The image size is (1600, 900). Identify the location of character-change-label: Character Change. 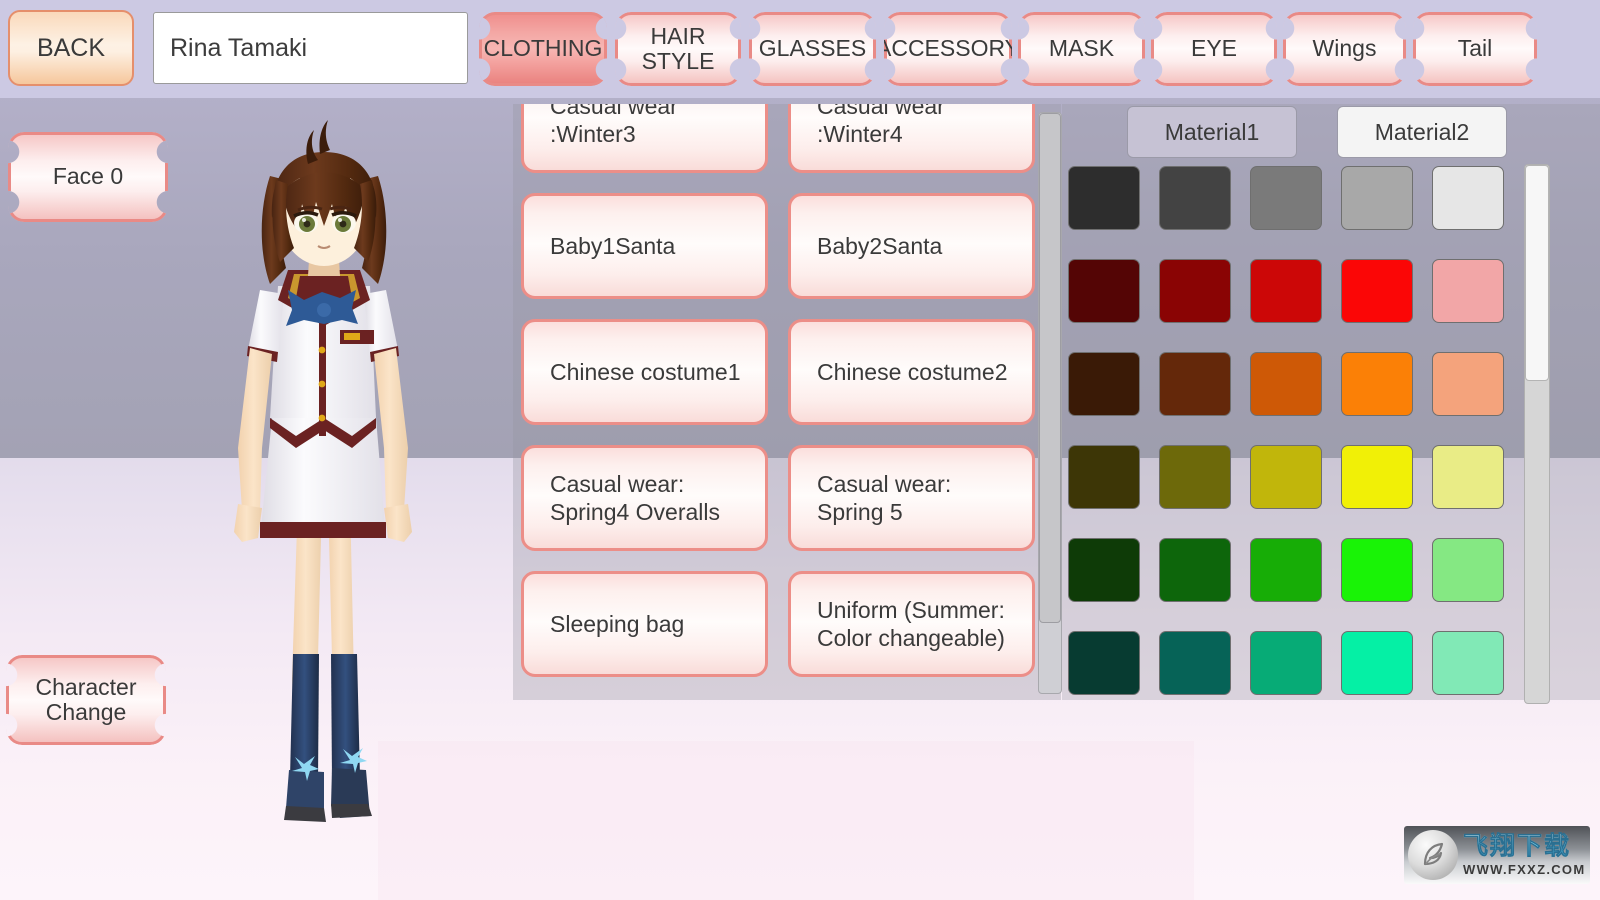
(86, 699).